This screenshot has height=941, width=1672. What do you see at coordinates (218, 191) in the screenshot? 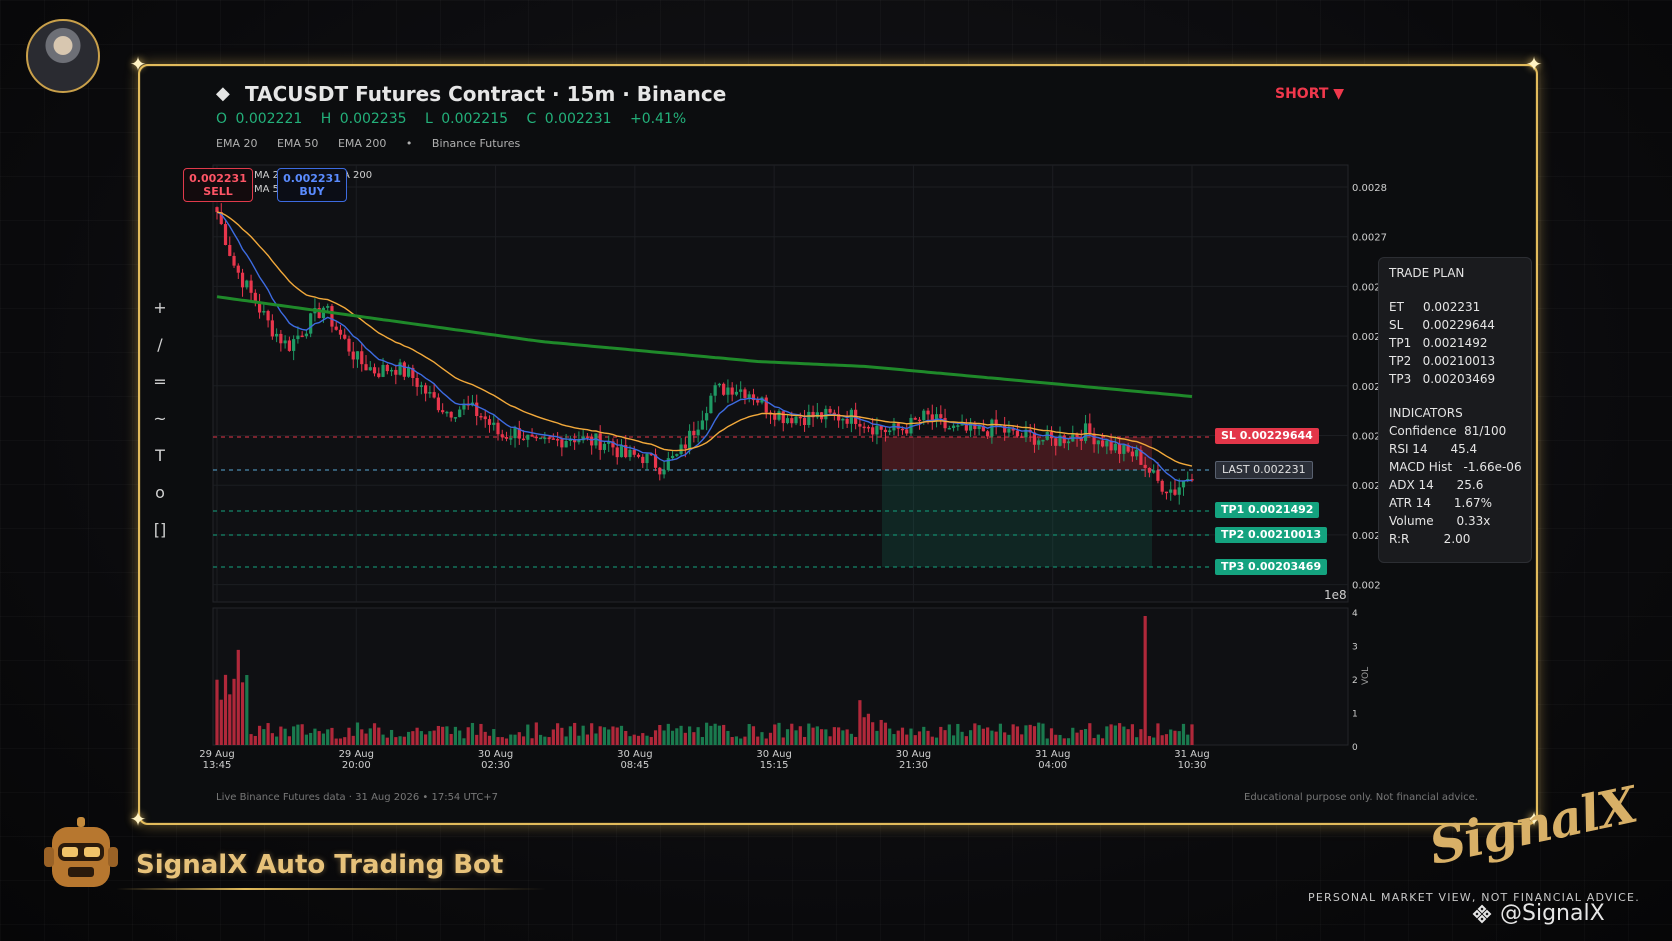
I see `sell-label: SELL` at bounding box center [218, 191].